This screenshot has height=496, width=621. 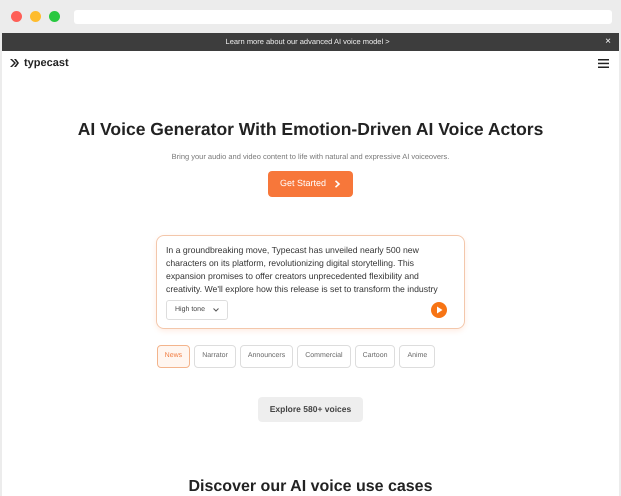 I want to click on section-title: Discover our AI voice use cases, so click(x=311, y=487).